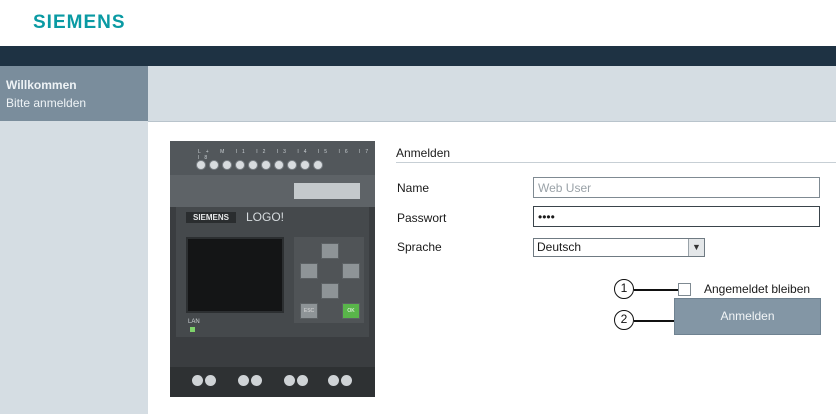 Image resolution: width=836 pixels, height=414 pixels. What do you see at coordinates (757, 289) in the screenshot?
I see `remember-me-label: Angemeldet bleiben` at bounding box center [757, 289].